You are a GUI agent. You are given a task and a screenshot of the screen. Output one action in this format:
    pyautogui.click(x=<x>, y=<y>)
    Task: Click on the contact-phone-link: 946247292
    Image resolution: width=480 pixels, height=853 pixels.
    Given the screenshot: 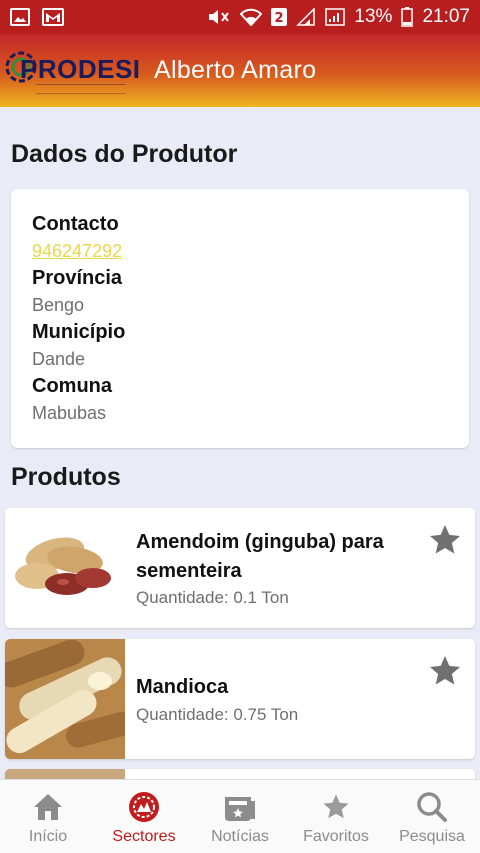 What is the action you would take?
    pyautogui.click(x=240, y=251)
    